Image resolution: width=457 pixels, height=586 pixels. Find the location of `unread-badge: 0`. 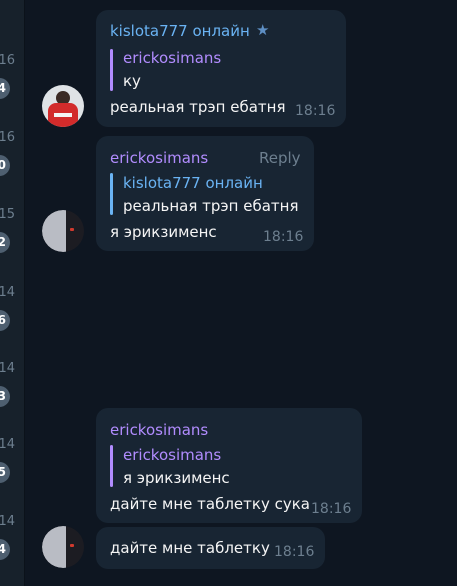

unread-badge: 0 is located at coordinates (5, 165).